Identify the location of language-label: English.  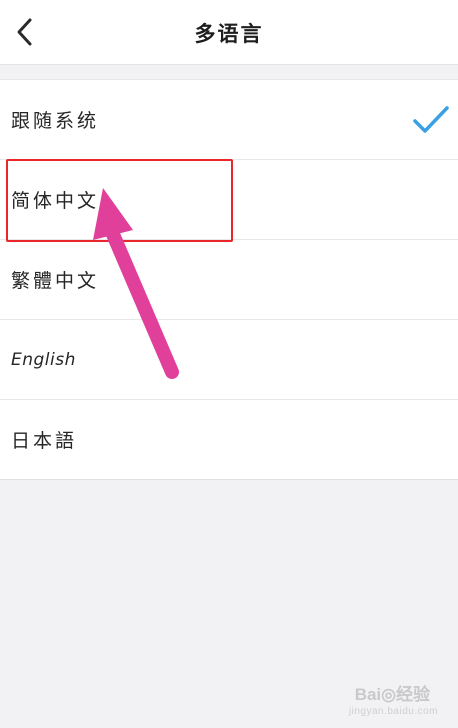
(43, 359).